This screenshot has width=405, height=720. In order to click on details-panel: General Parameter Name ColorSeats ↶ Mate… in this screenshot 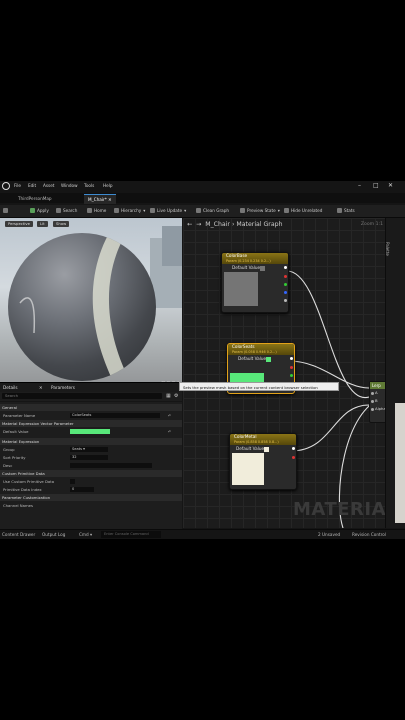, I will do `click(91, 465)`.